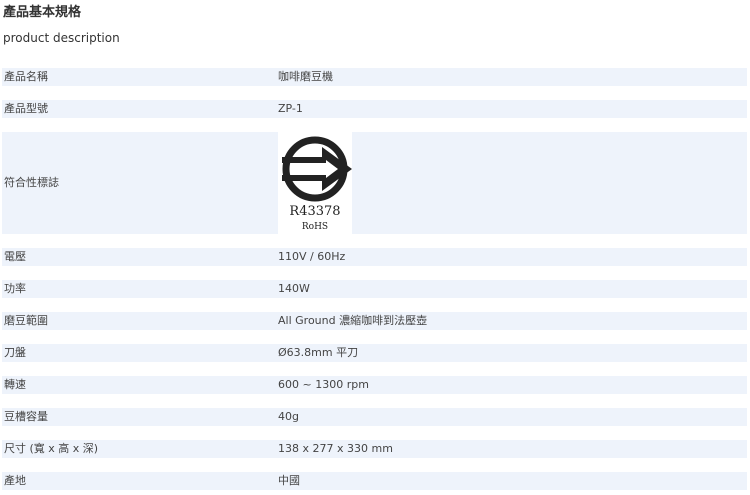 The width and height of the screenshot is (750, 495). Describe the element at coordinates (312, 256) in the screenshot. I see `spec-value: 110V / 60Hz` at that location.